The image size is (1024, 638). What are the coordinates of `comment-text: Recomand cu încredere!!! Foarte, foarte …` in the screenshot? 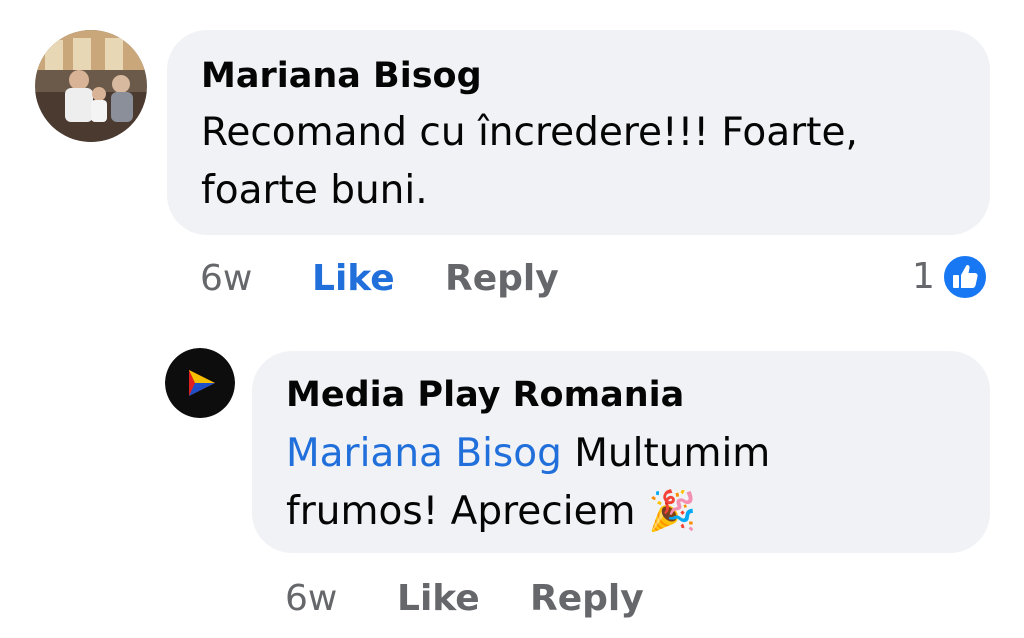 It's located at (529, 162).